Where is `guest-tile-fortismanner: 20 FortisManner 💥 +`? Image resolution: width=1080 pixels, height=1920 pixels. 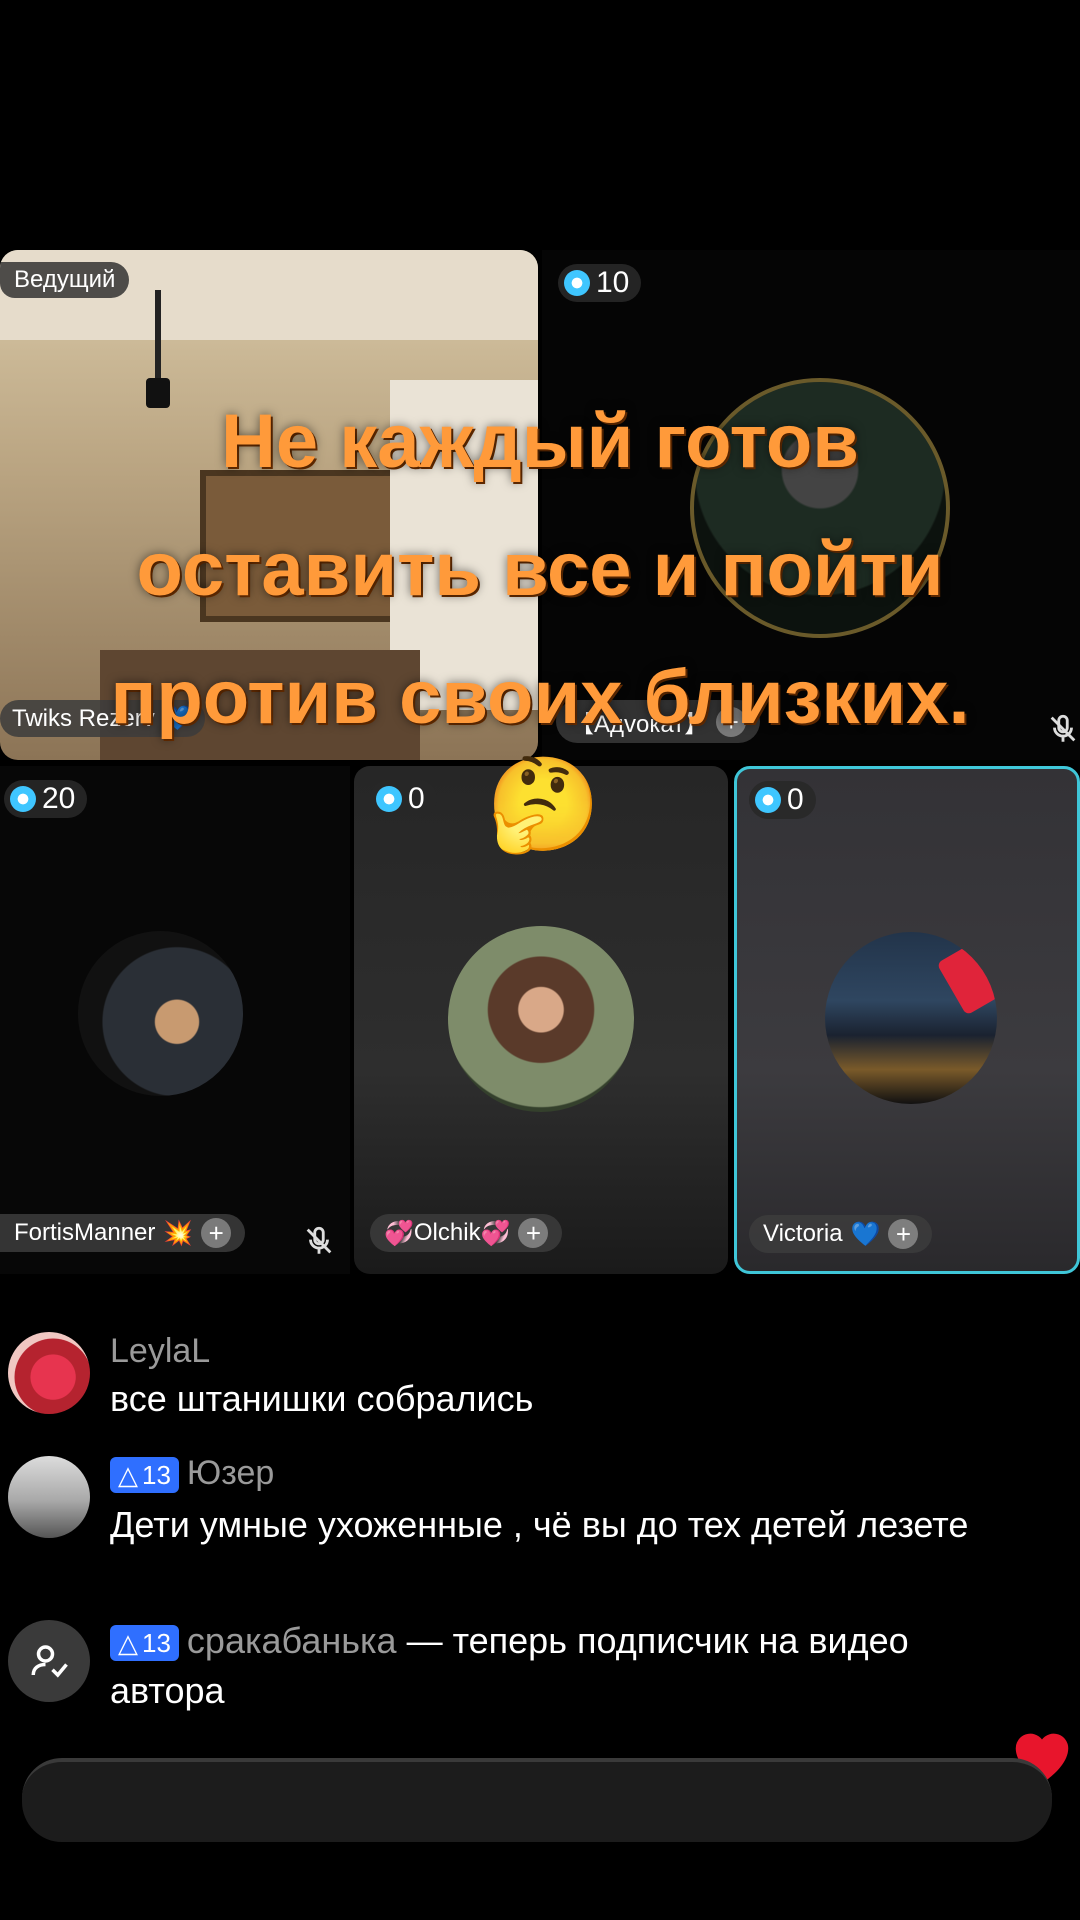
guest-tile-fortismanner: 20 FortisManner 💥 + is located at coordinates (175, 1020).